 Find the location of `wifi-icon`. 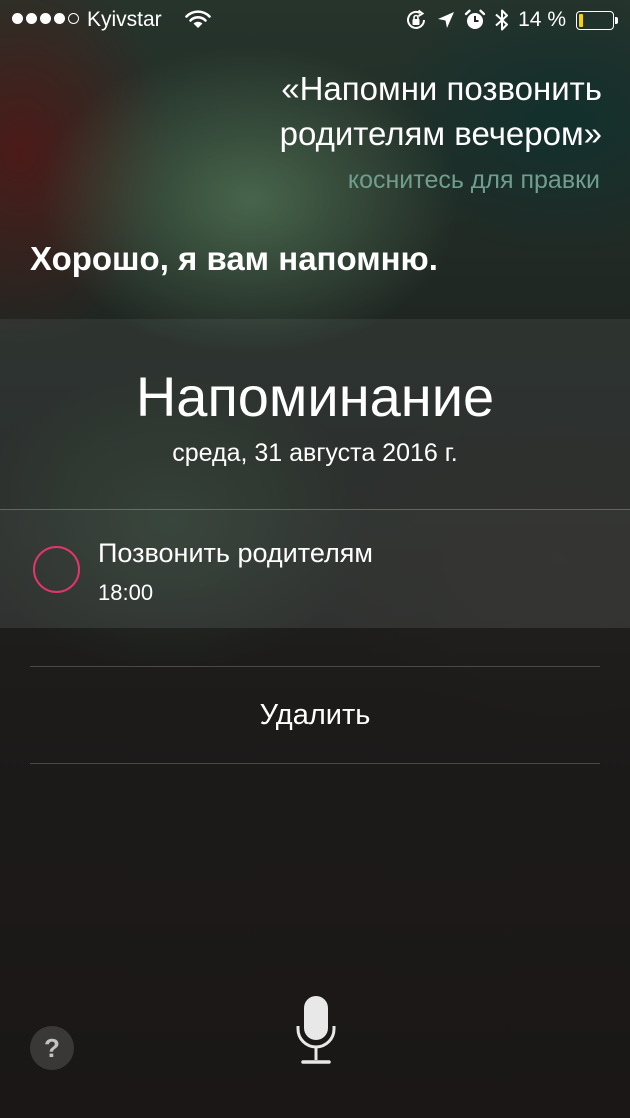

wifi-icon is located at coordinates (198, 22).